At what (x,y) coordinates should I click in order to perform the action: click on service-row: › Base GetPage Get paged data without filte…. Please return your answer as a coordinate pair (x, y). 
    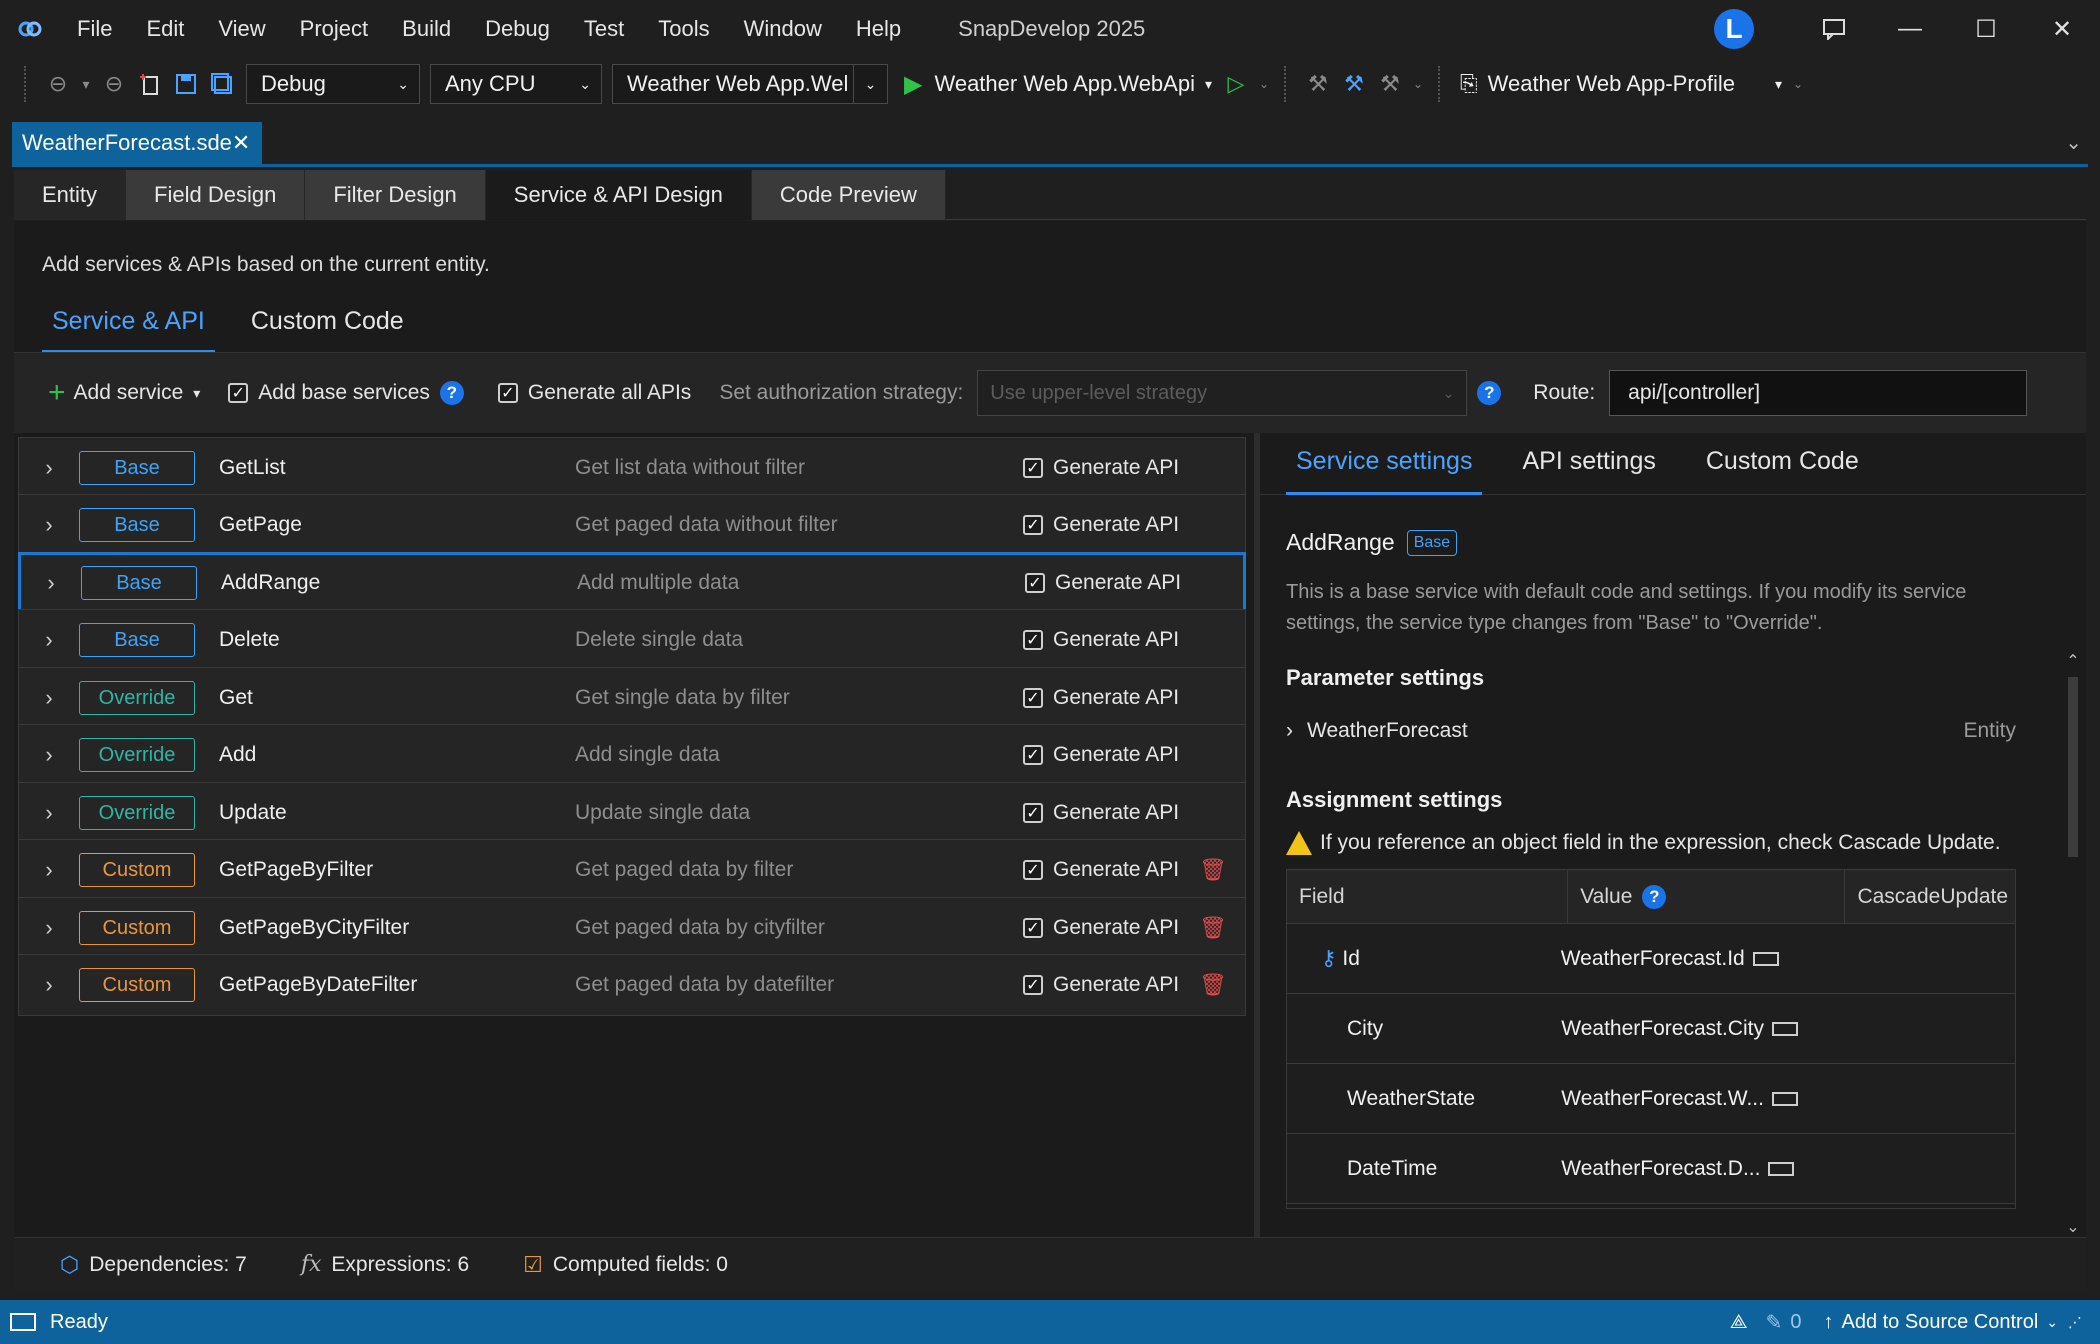
    Looking at the image, I should click on (632, 525).